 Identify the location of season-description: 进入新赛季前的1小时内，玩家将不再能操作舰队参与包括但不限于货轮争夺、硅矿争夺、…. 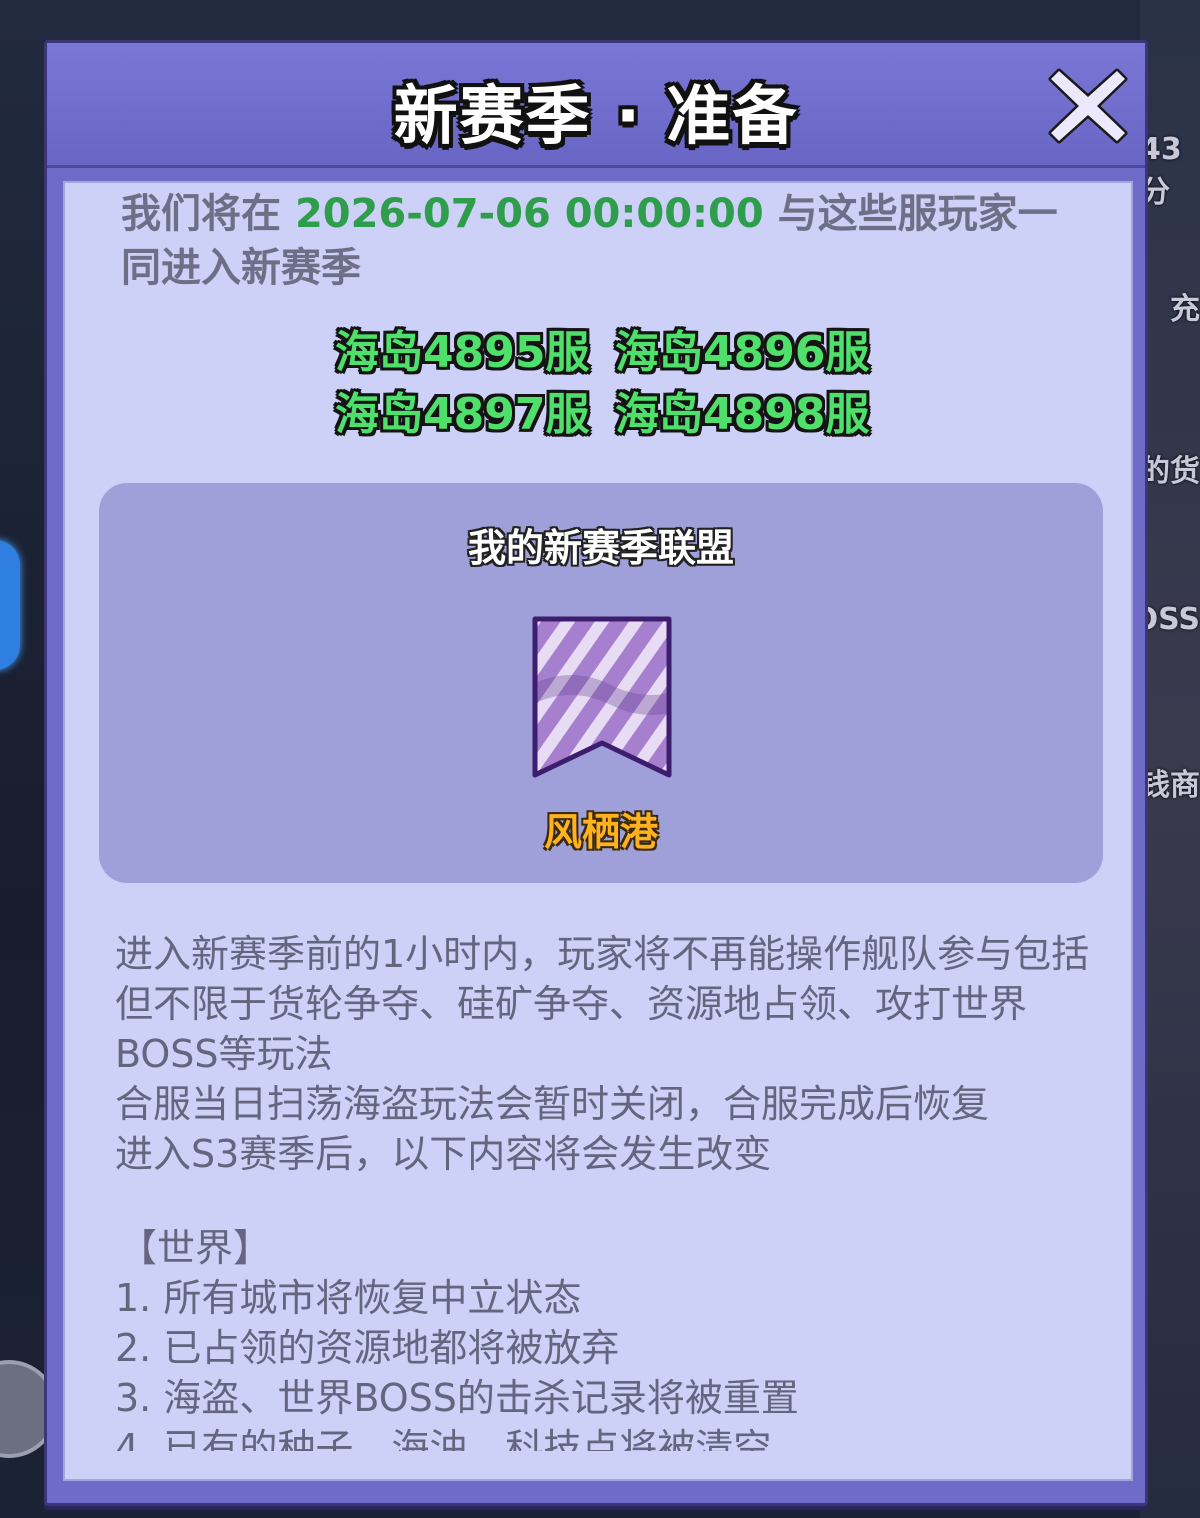
(605, 1054).